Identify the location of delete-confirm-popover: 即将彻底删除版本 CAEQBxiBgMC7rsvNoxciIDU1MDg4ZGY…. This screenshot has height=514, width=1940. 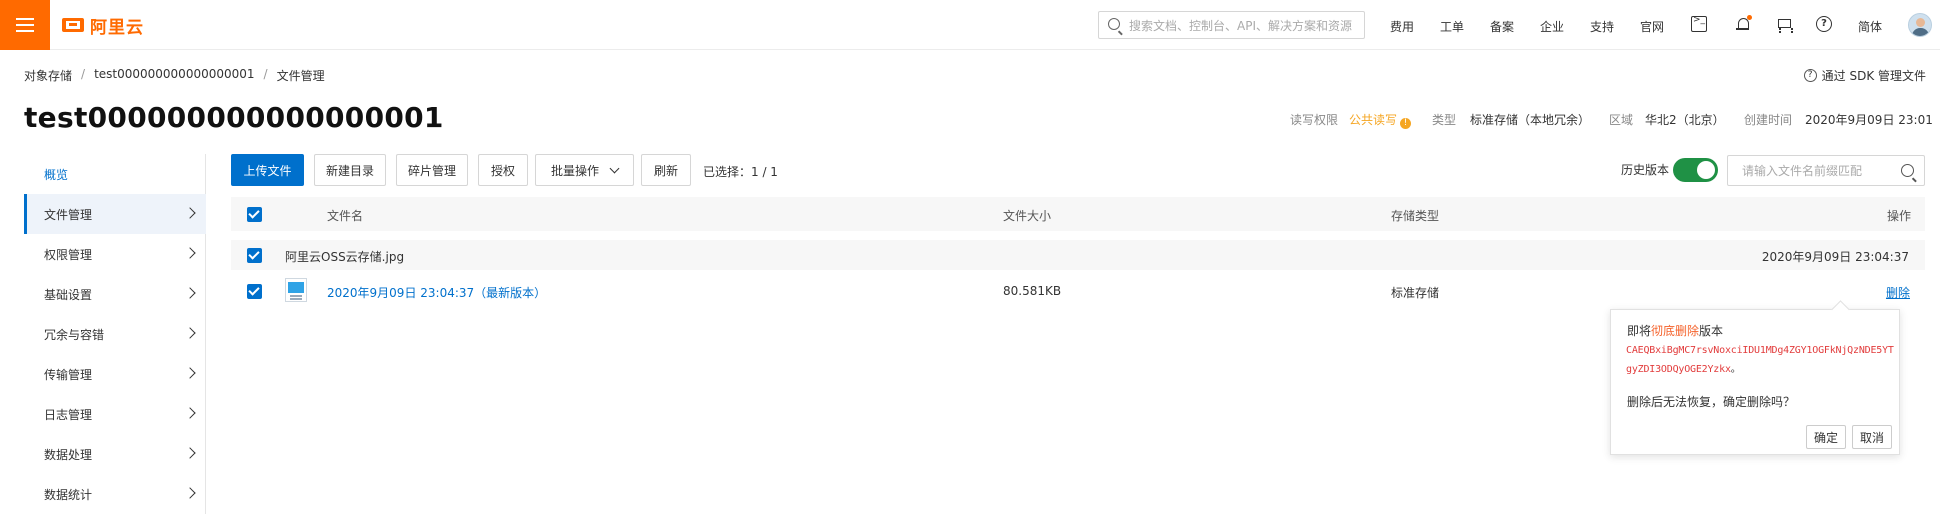
(1755, 382).